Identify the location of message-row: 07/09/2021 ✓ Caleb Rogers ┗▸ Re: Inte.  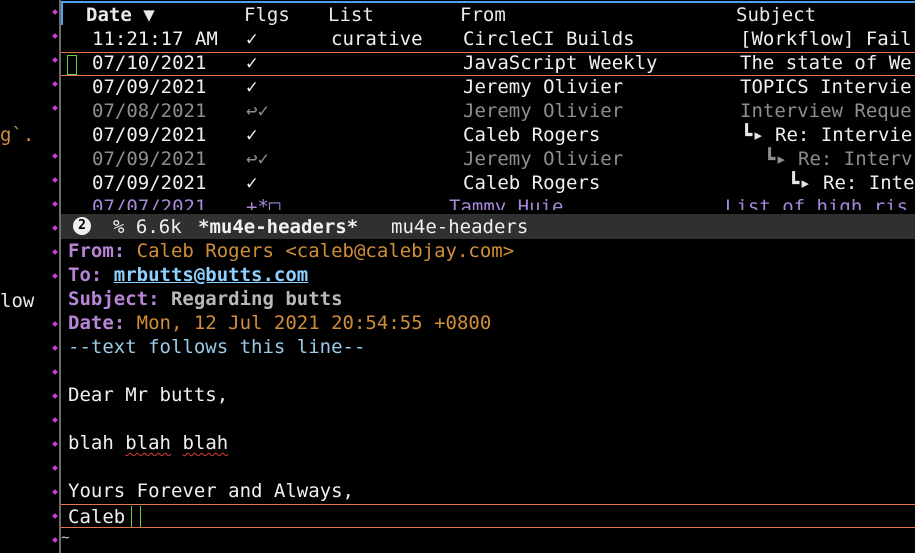
(488, 184).